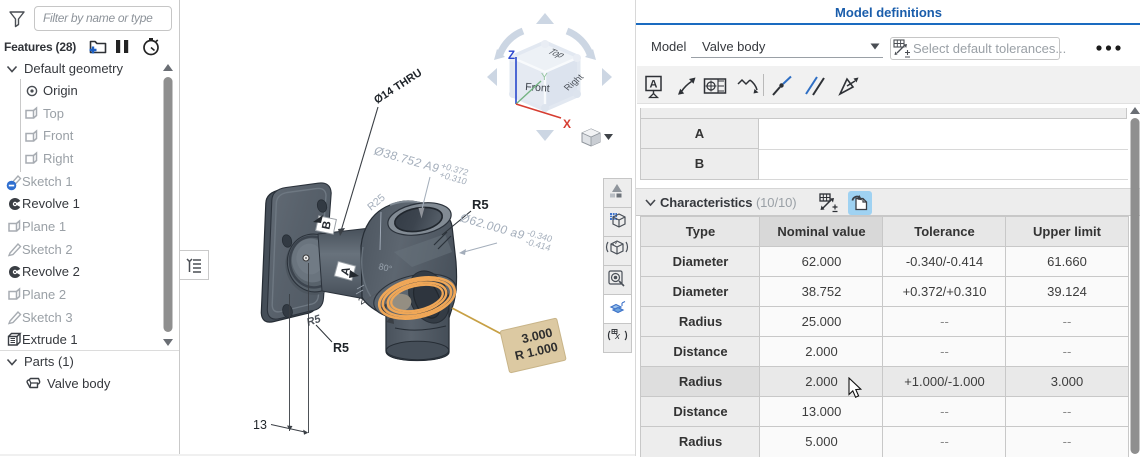  Describe the element at coordinates (398, 87) in the screenshot. I see `svg-text: Ø14 THRU` at that location.